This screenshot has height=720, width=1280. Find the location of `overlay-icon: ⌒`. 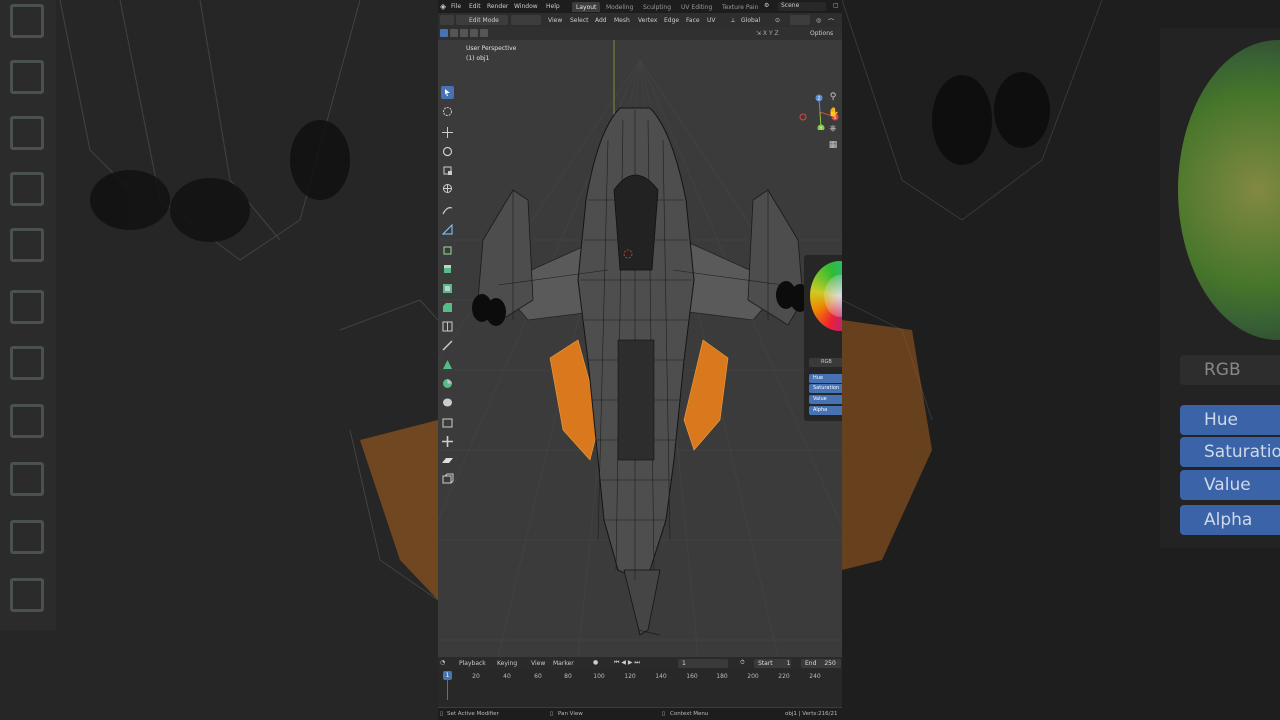

overlay-icon: ⌒ is located at coordinates (831, 21).